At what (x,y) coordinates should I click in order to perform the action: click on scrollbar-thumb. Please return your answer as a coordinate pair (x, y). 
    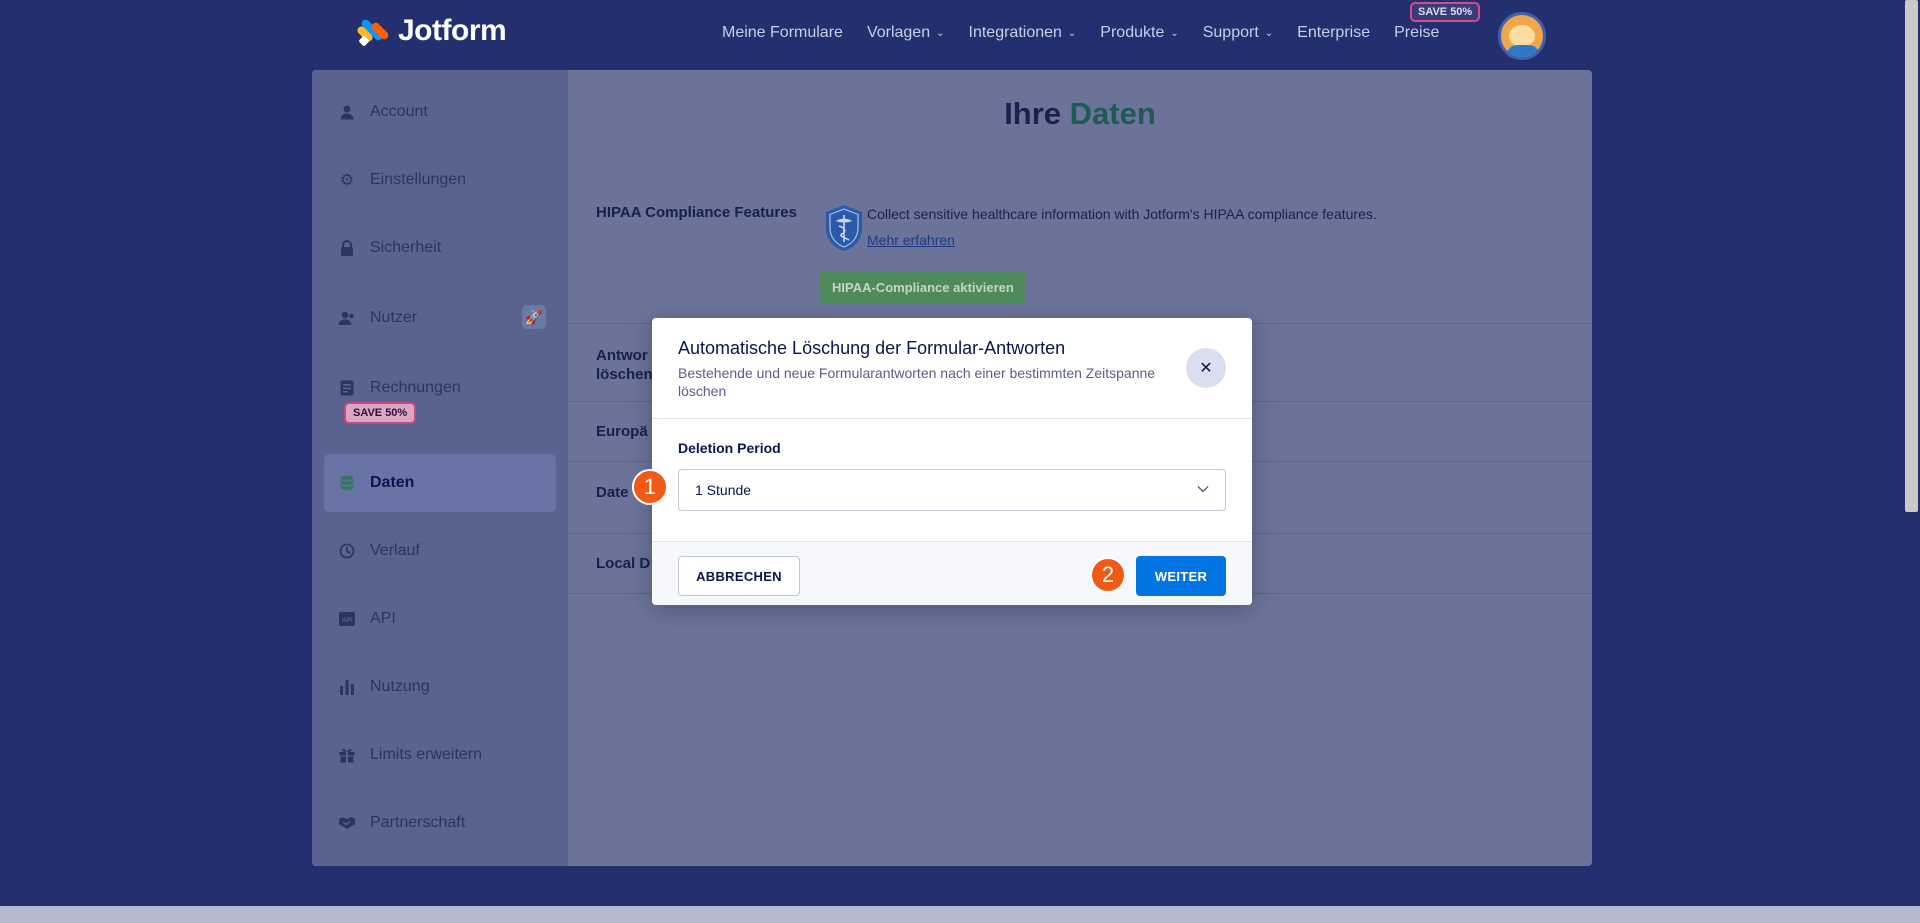
    Looking at the image, I should click on (1911, 256).